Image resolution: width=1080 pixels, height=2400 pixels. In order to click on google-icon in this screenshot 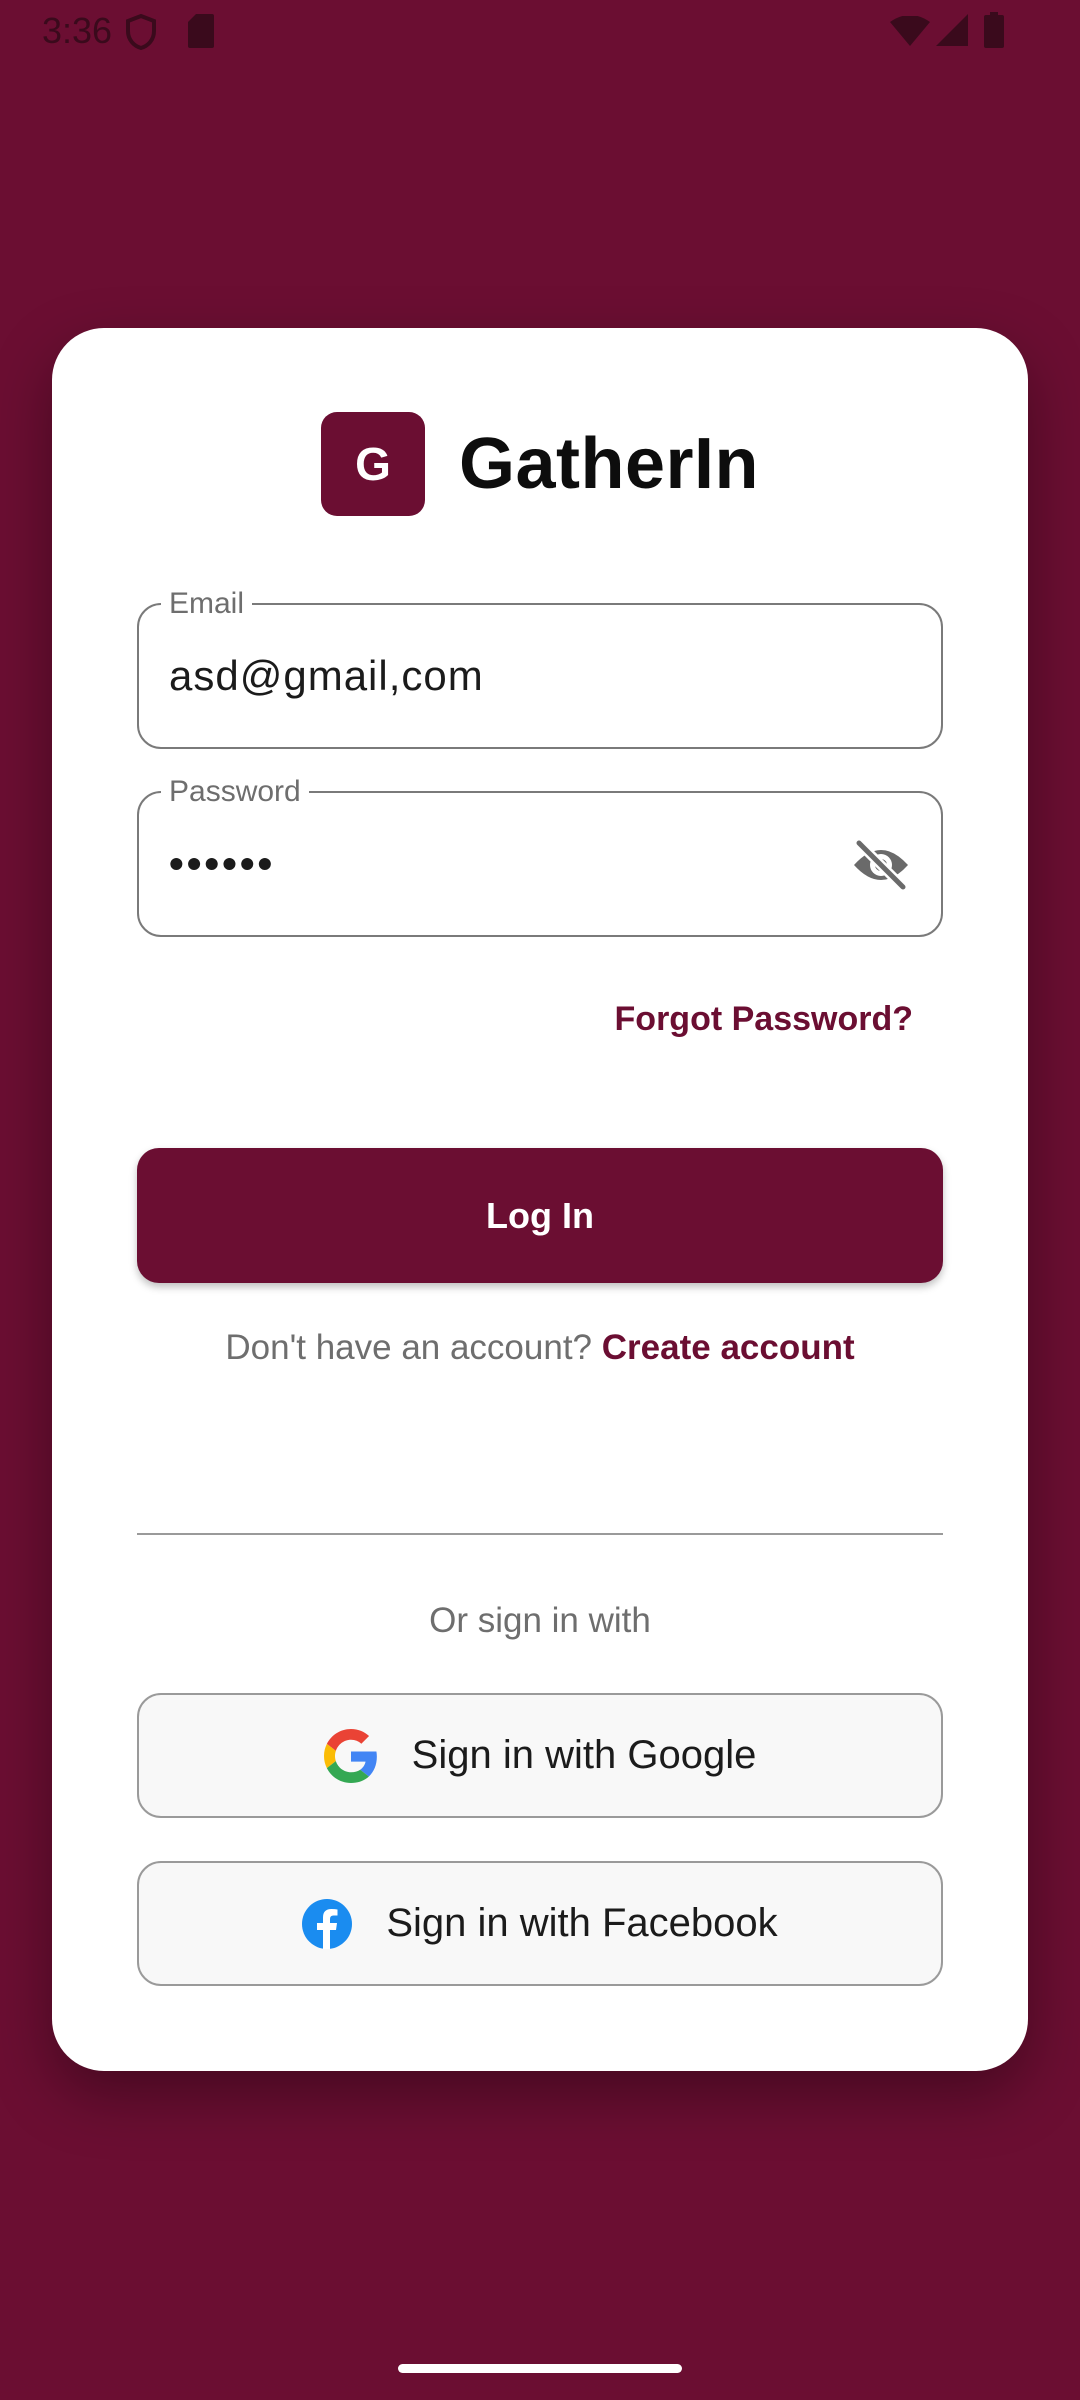, I will do `click(350, 1755)`.